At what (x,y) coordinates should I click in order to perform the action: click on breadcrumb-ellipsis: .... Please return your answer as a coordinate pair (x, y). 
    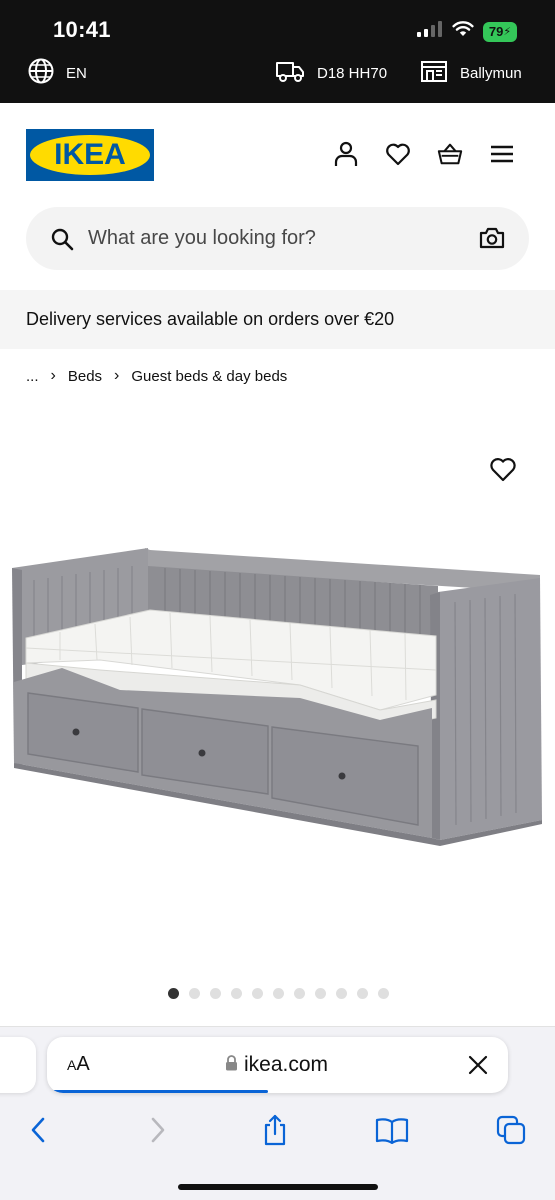
    Looking at the image, I should click on (32, 376).